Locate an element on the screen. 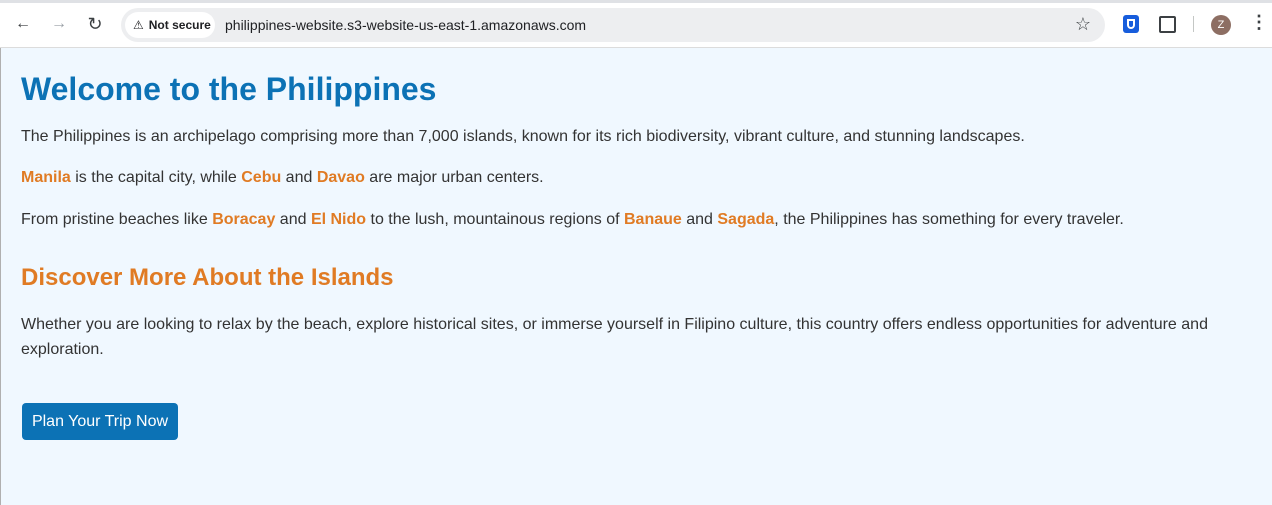 Image resolution: width=1272 pixels, height=505 pixels. highlight-boracay: Boracay is located at coordinates (244, 219).